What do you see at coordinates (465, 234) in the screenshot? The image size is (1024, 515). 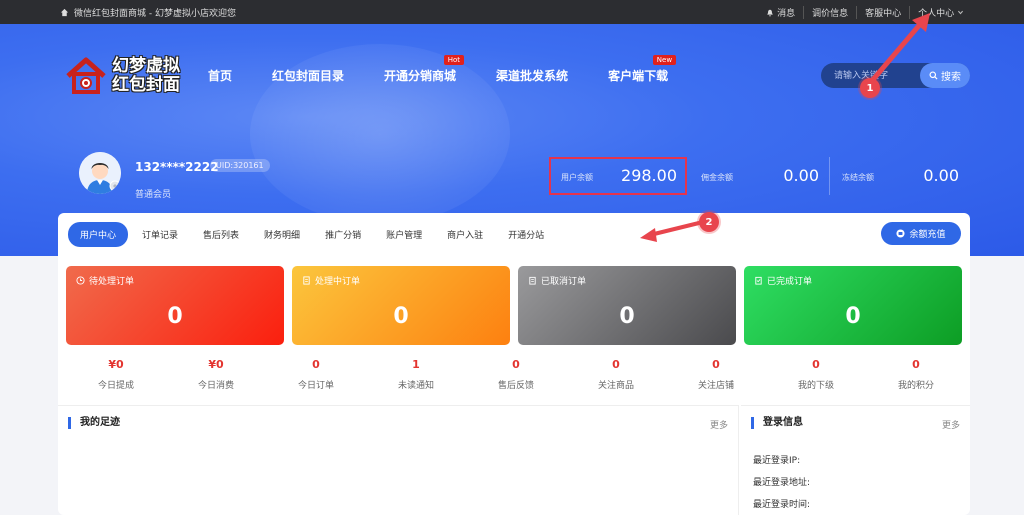 I see `tab-merchant-join: 商户入驻` at bounding box center [465, 234].